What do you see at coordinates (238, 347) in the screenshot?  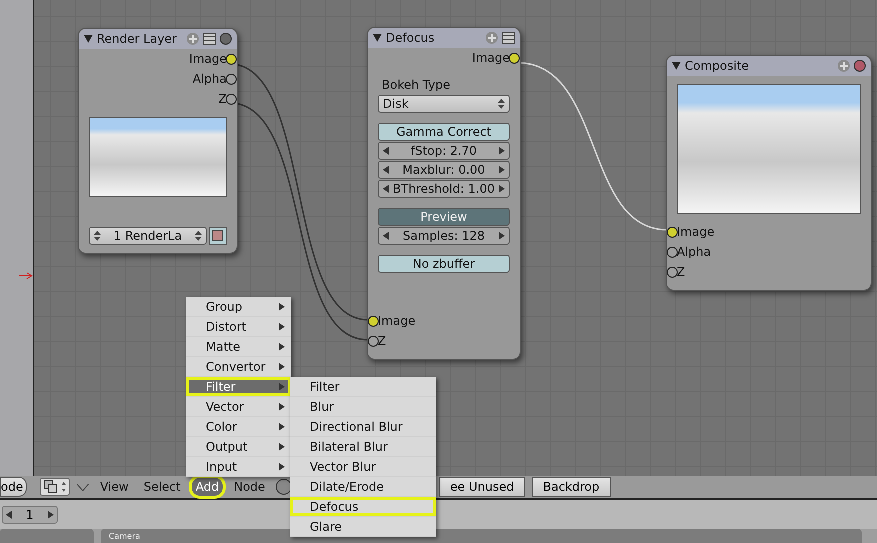 I see `menu-item: Matte` at bounding box center [238, 347].